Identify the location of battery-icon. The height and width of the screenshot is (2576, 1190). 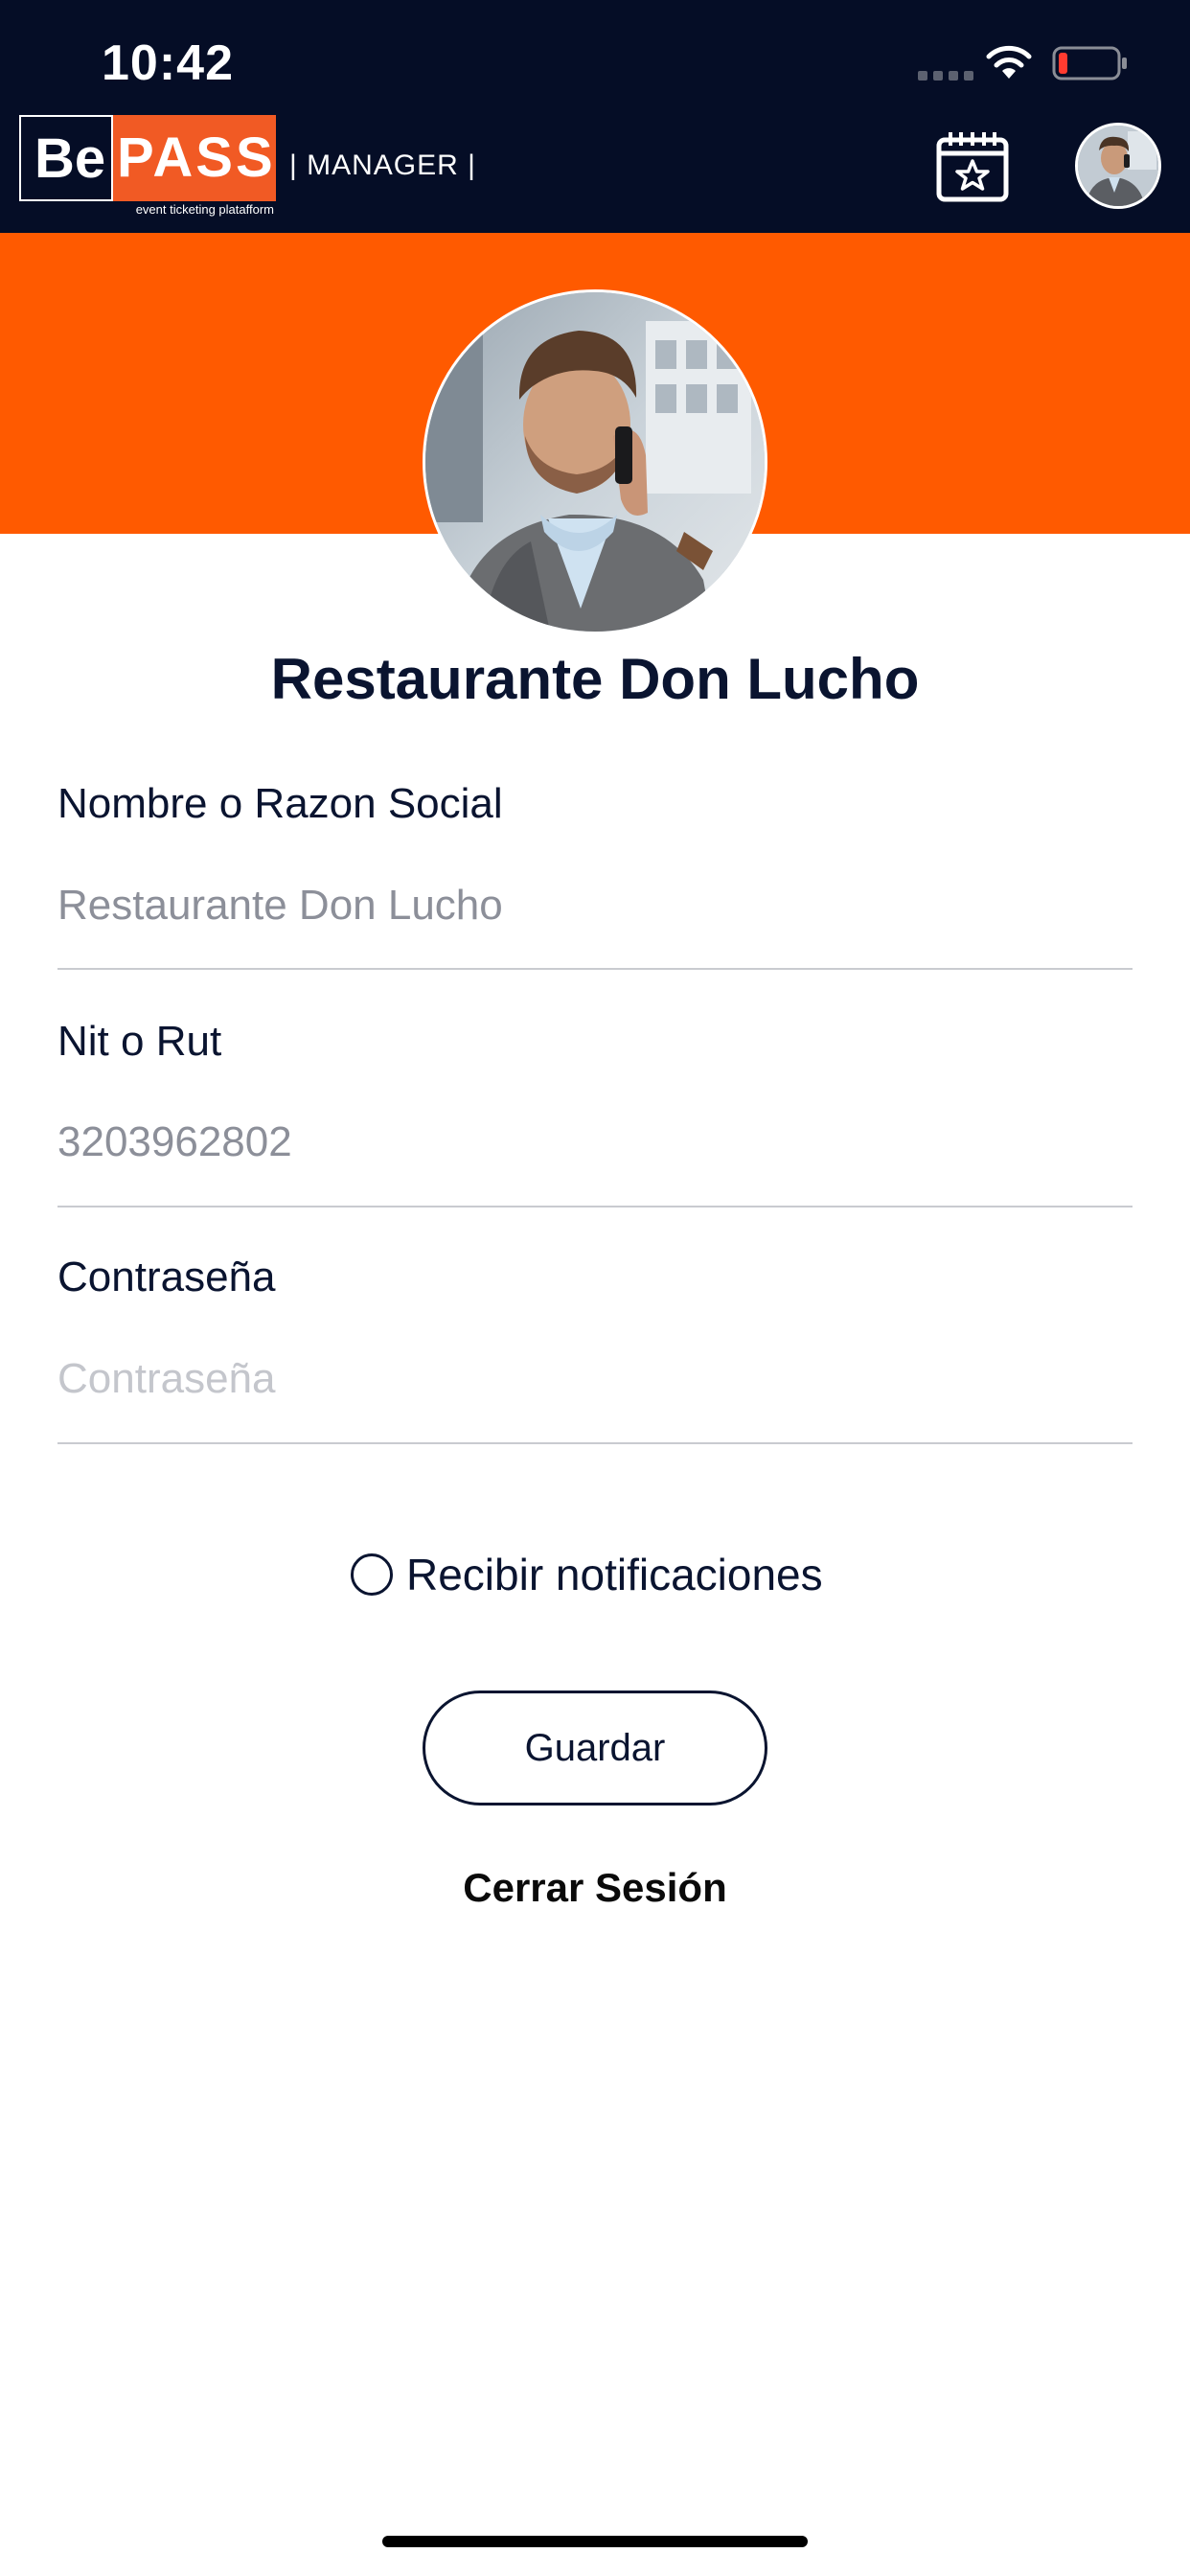
(1090, 63).